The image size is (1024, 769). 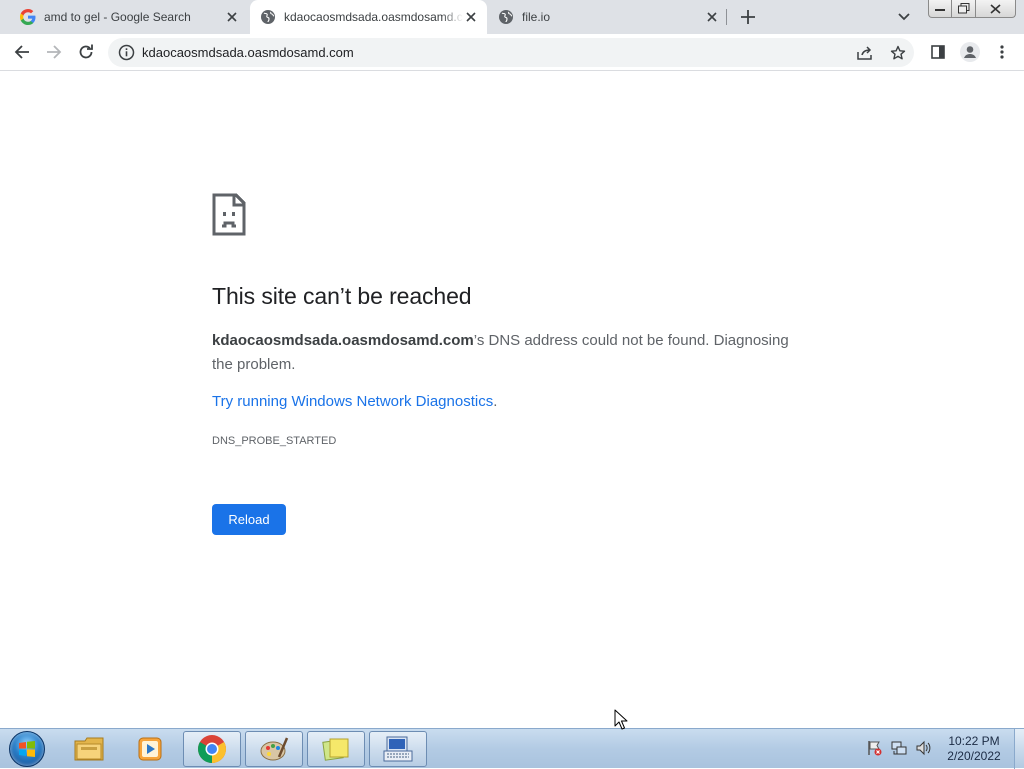 I want to click on action-center-flag-icon, so click(x=874, y=748).